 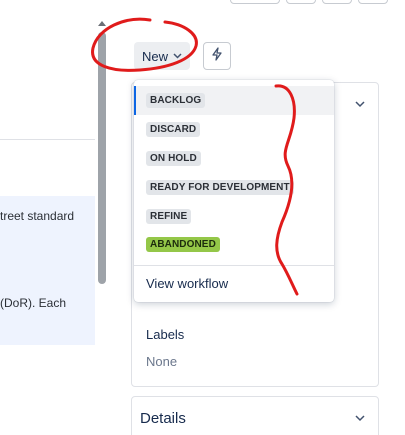 I want to click on status-lozenge: READY FOR DEVELOPMENT, so click(x=220, y=187).